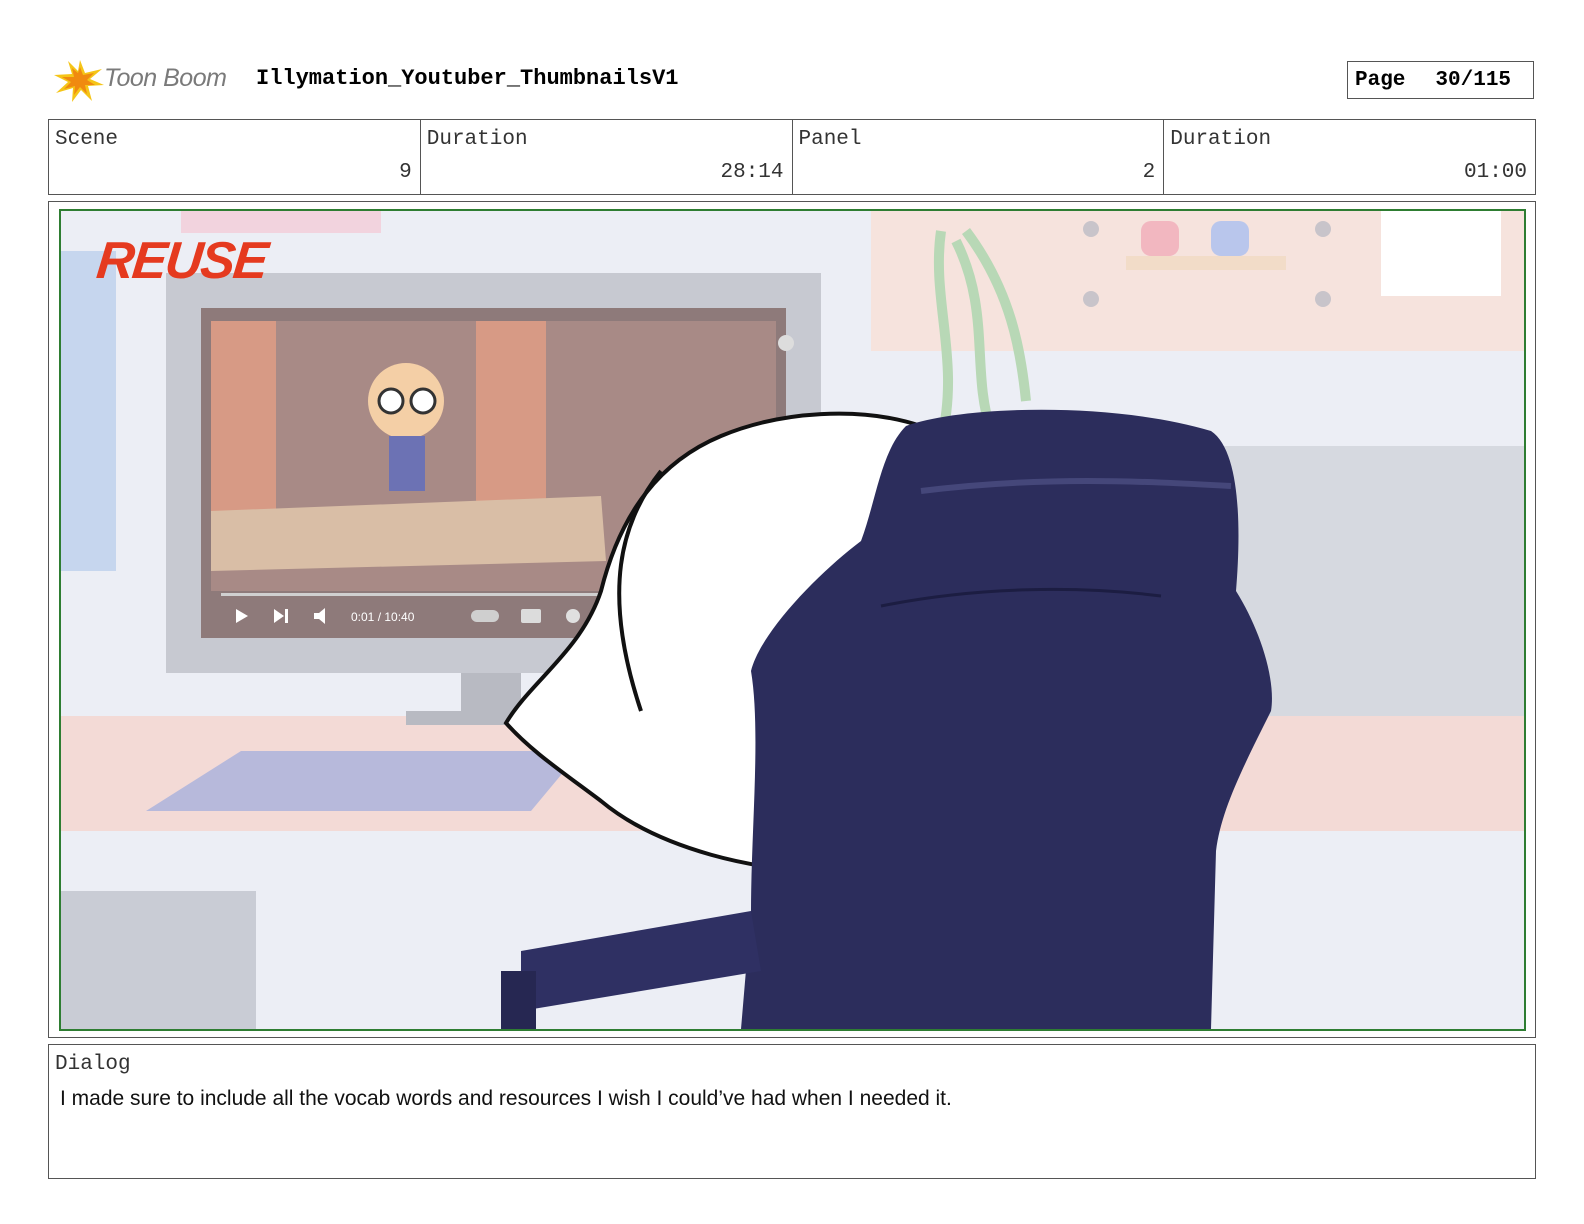 The image size is (1584, 1224). I want to click on video-time: 0:01 / 10:40, so click(383, 617).